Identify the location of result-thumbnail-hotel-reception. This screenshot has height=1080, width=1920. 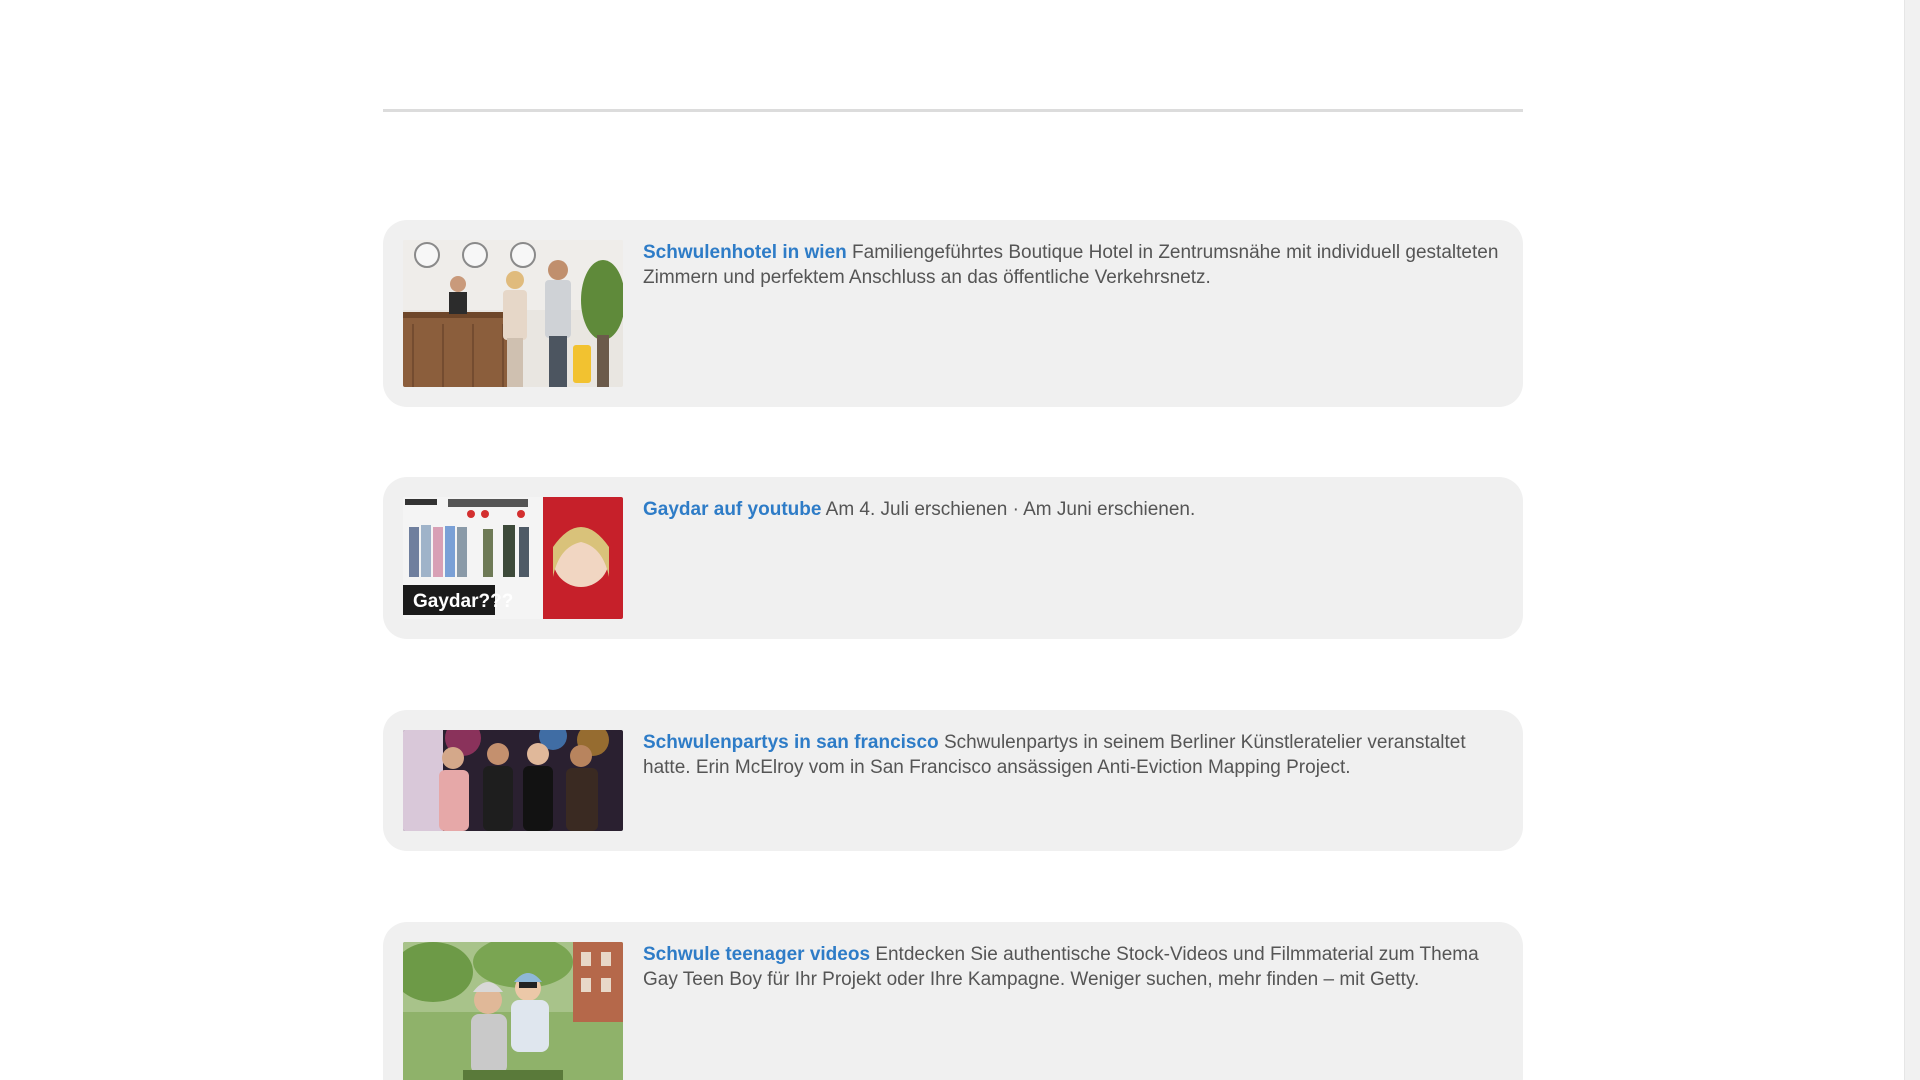
(513, 313).